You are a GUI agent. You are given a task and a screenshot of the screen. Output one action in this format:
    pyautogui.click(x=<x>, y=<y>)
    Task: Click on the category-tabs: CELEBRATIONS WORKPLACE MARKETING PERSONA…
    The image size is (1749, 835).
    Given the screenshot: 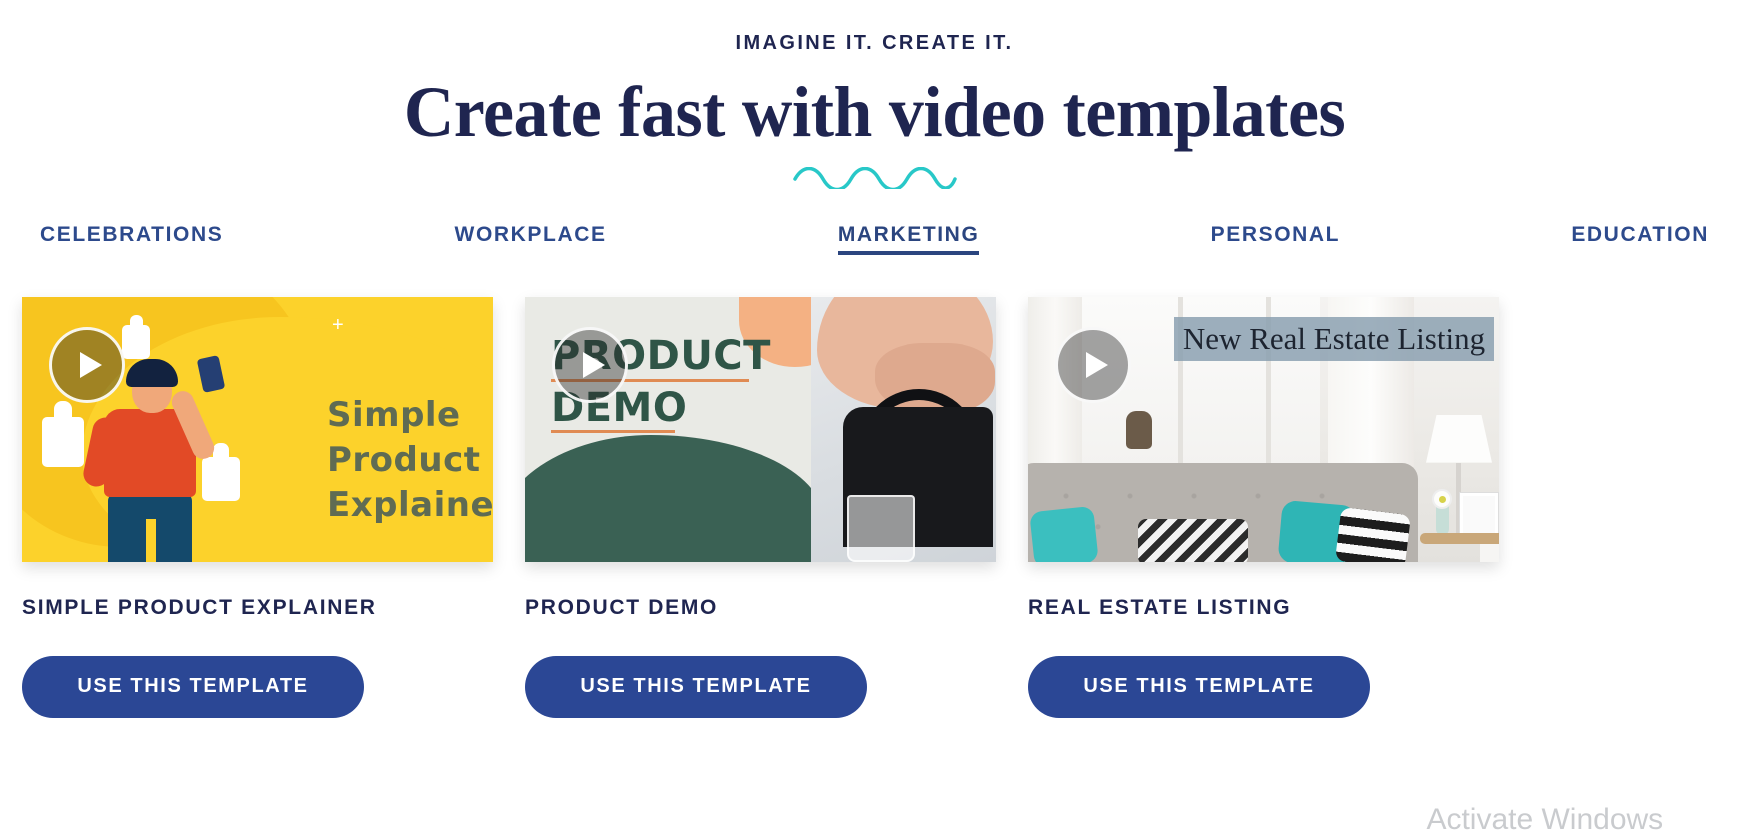 What is the action you would take?
    pyautogui.click(x=874, y=240)
    